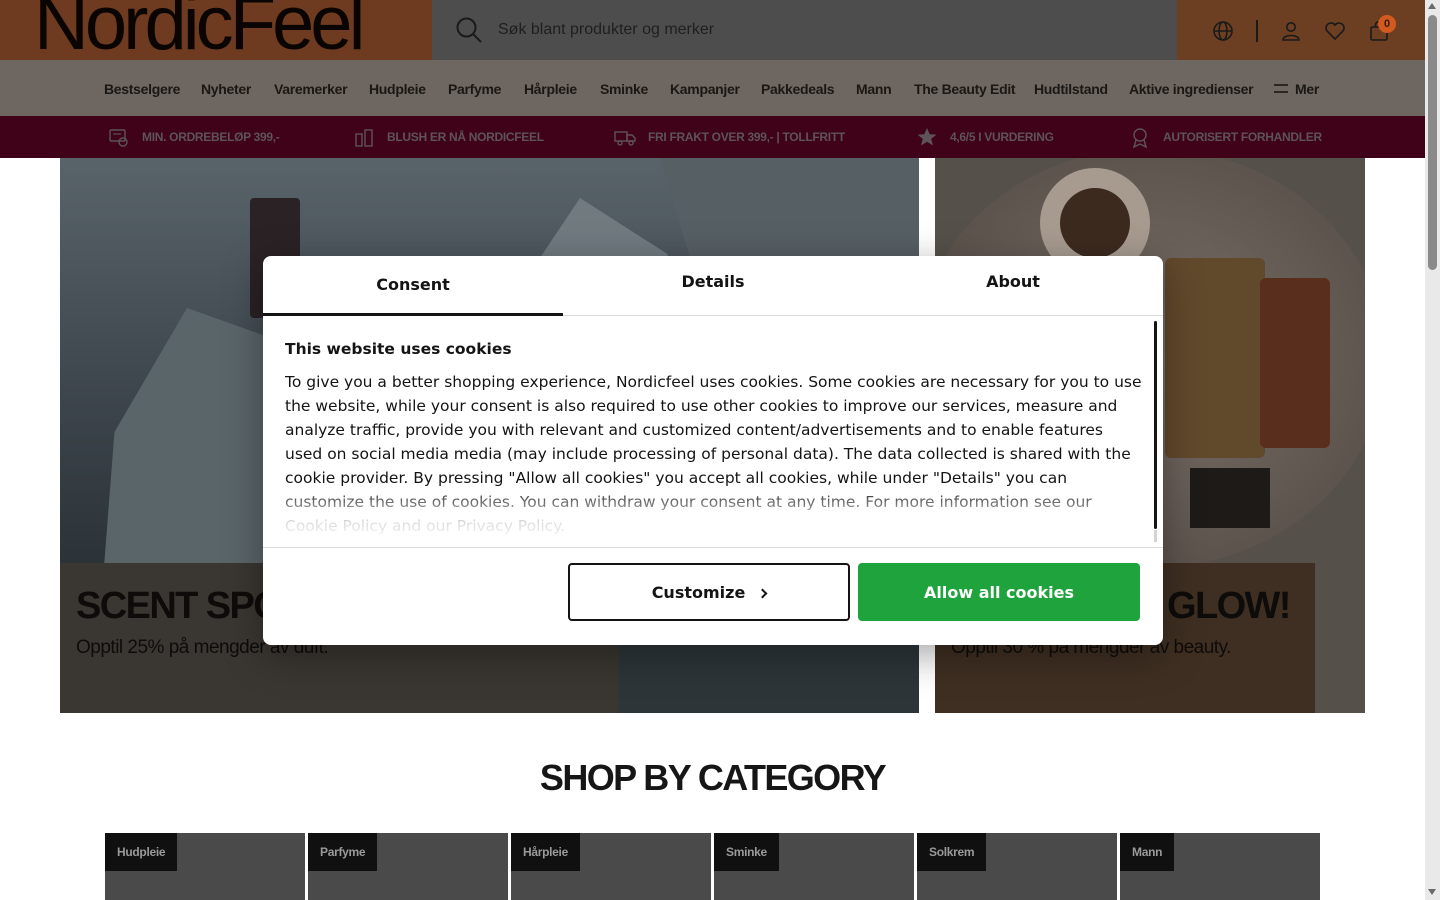 The height and width of the screenshot is (900, 1440). Describe the element at coordinates (1432, 142) in the screenshot. I see `page-scrollbar-thumb` at that location.